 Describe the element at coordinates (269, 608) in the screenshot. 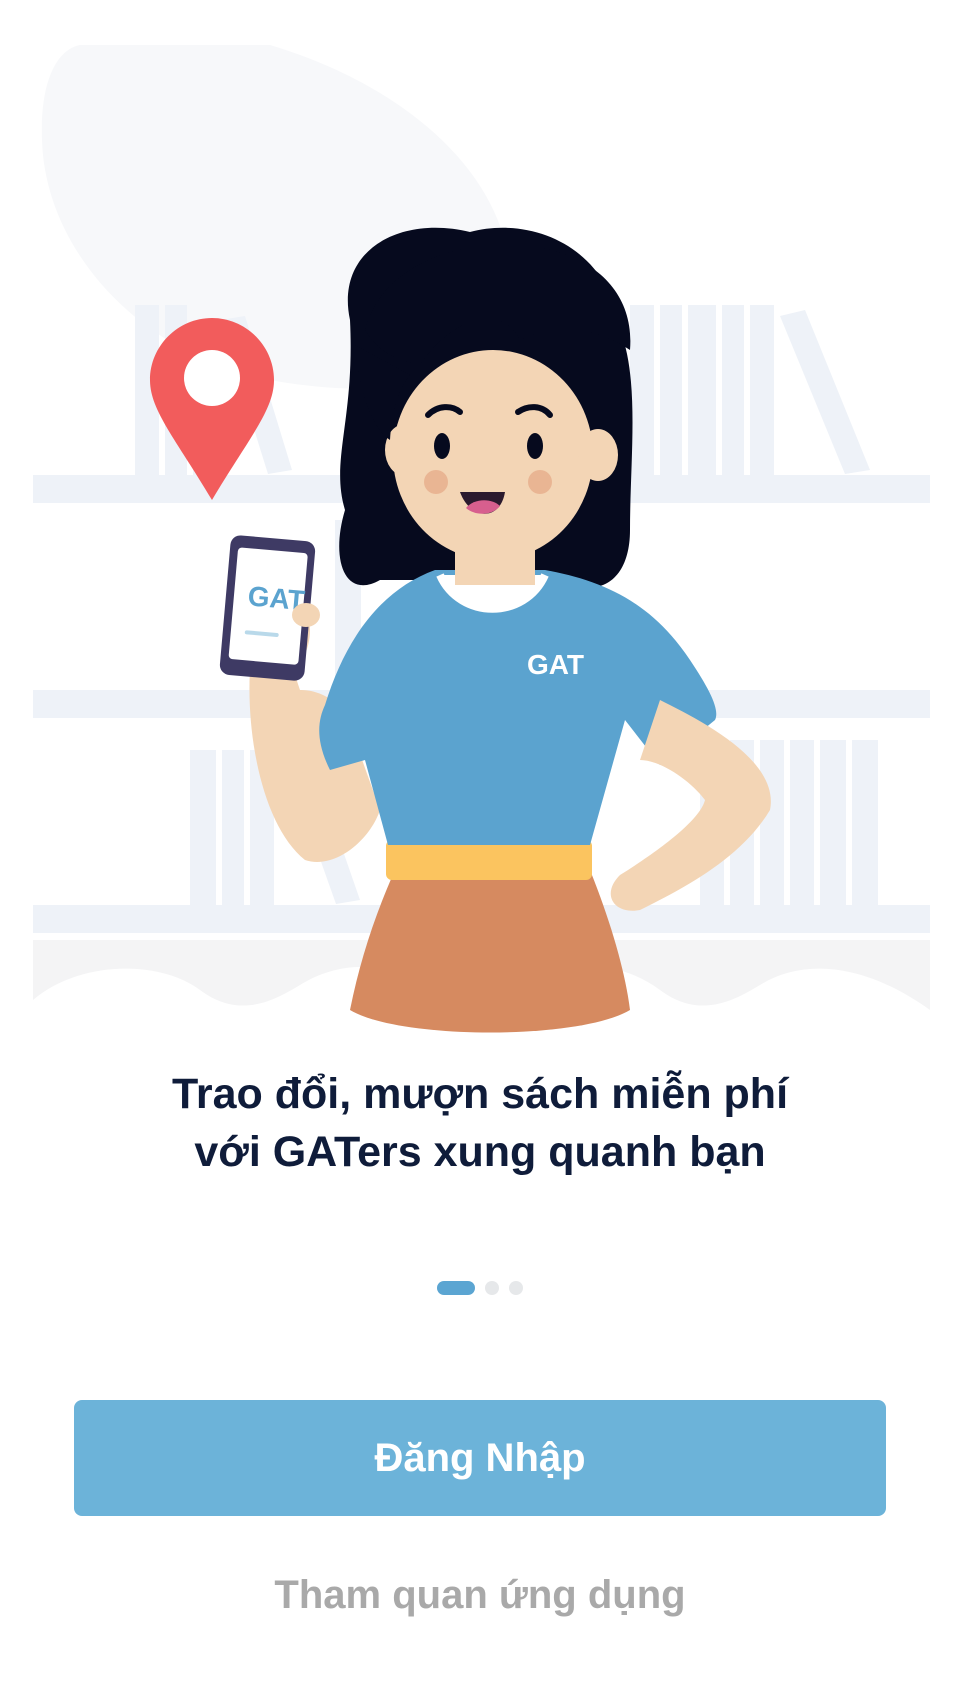

I see `smartphone-icon: GAT` at that location.